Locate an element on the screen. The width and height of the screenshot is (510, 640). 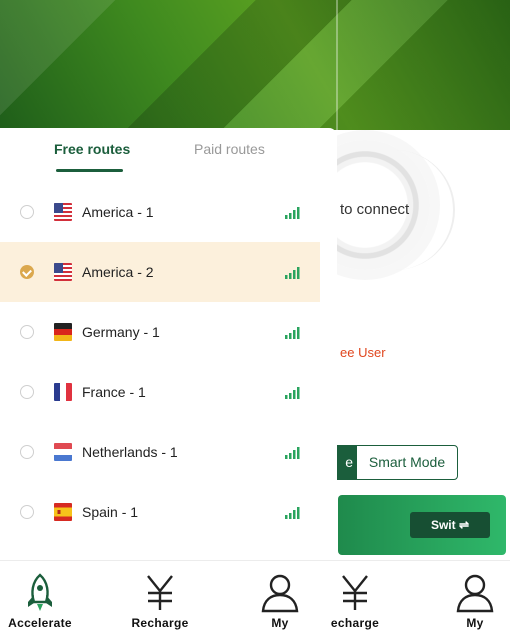
nav-recharge: Recharge is located at coordinates (160, 600).